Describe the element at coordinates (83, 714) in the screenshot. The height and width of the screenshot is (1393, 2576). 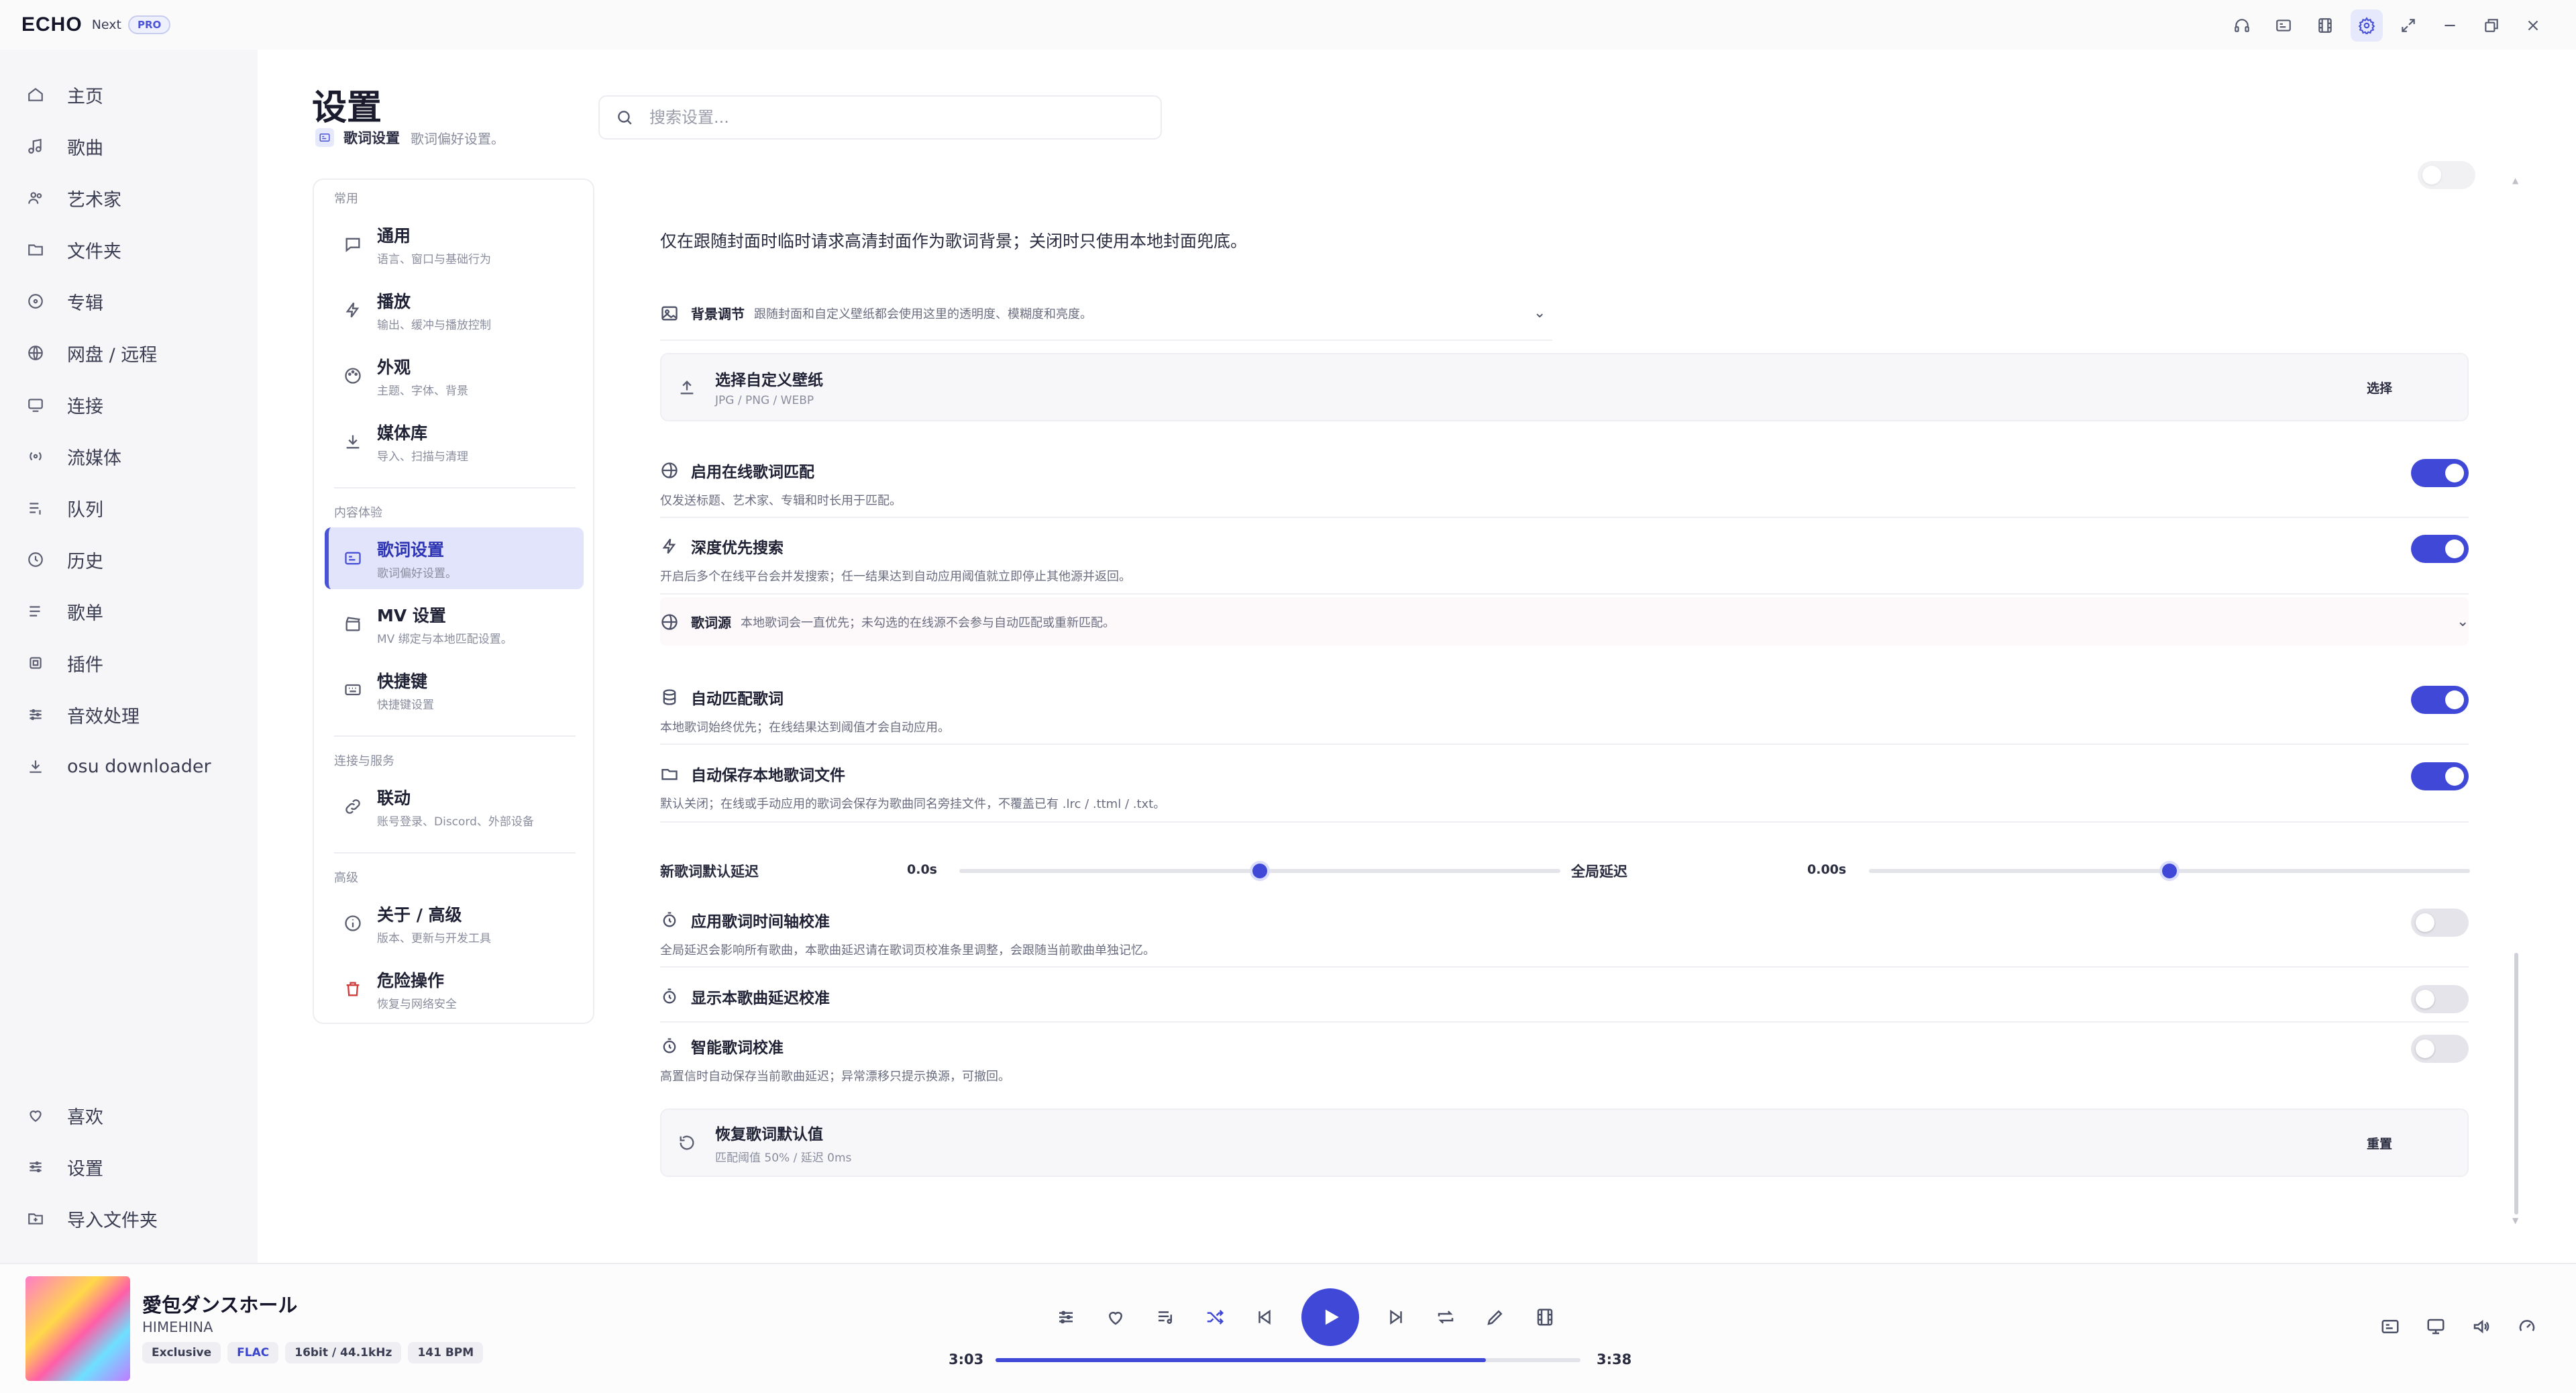
I see `sidebar-item-effects: 音效处理` at that location.